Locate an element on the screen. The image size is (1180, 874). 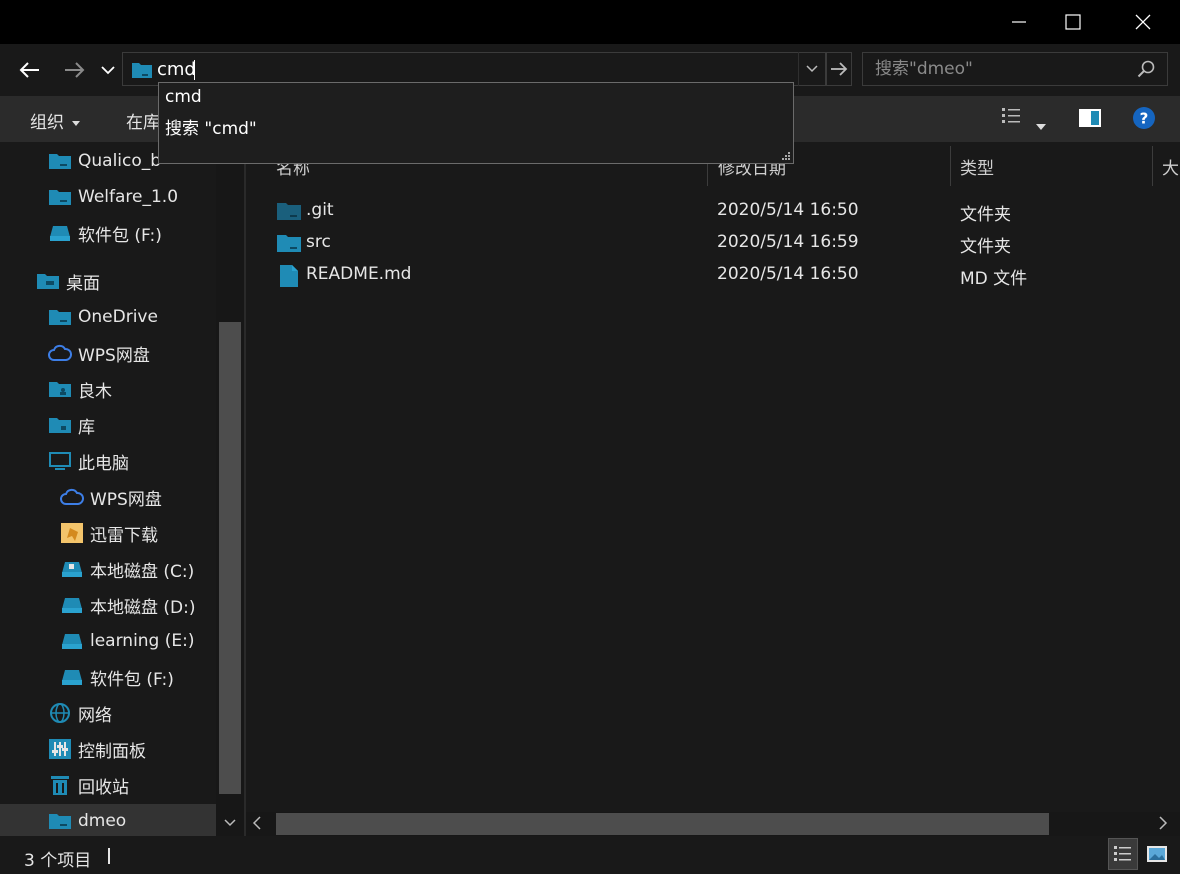
file-name: .git is located at coordinates (320, 210).